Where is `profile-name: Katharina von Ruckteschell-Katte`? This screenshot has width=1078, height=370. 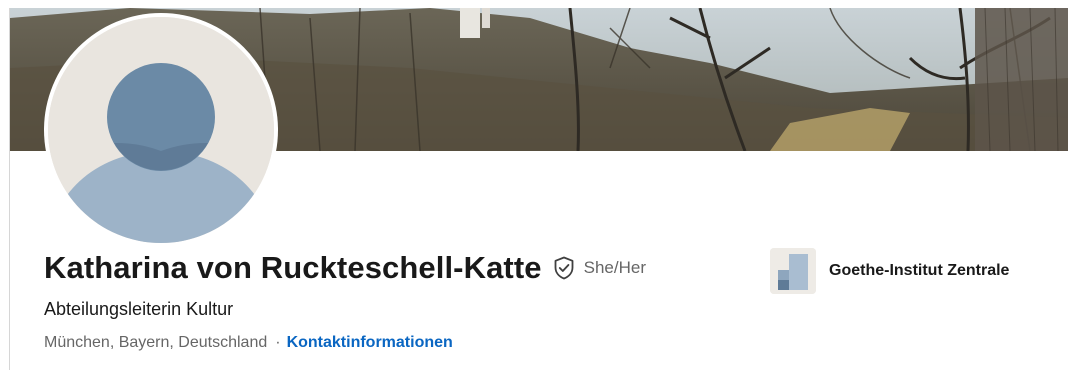 profile-name: Katharina von Ruckteschell-Katte is located at coordinates (293, 267).